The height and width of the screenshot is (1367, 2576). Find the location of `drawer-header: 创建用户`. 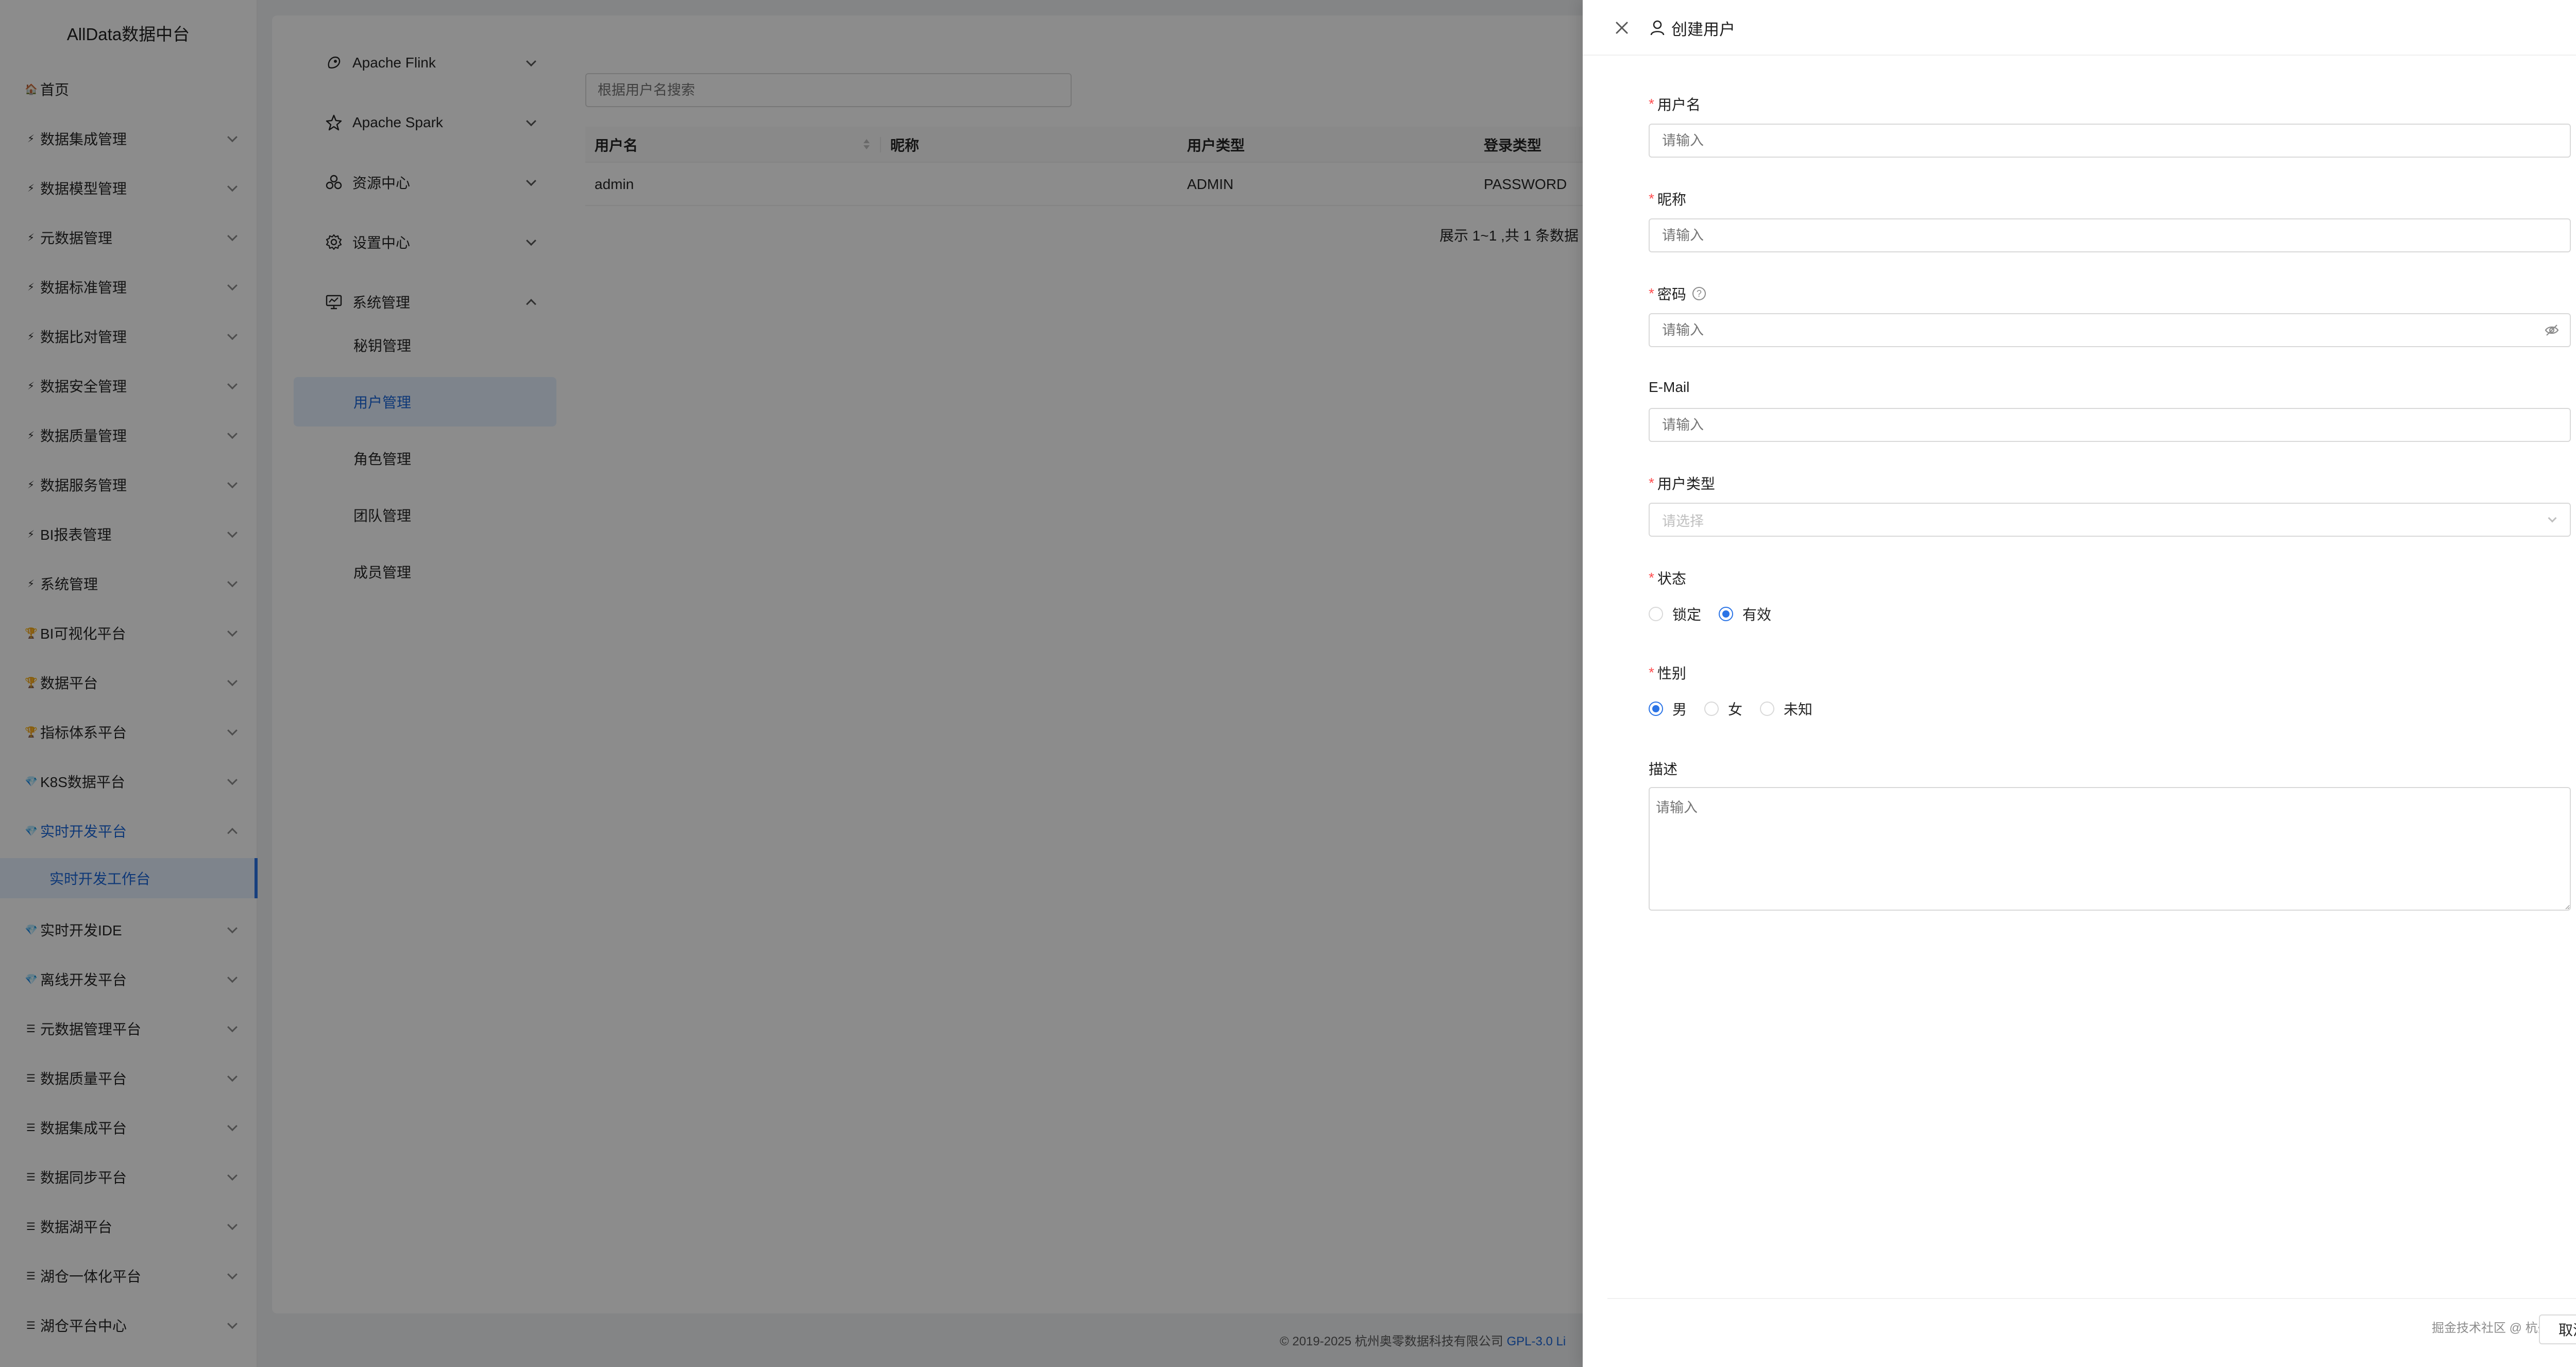

drawer-header: 创建用户 is located at coordinates (2079, 28).